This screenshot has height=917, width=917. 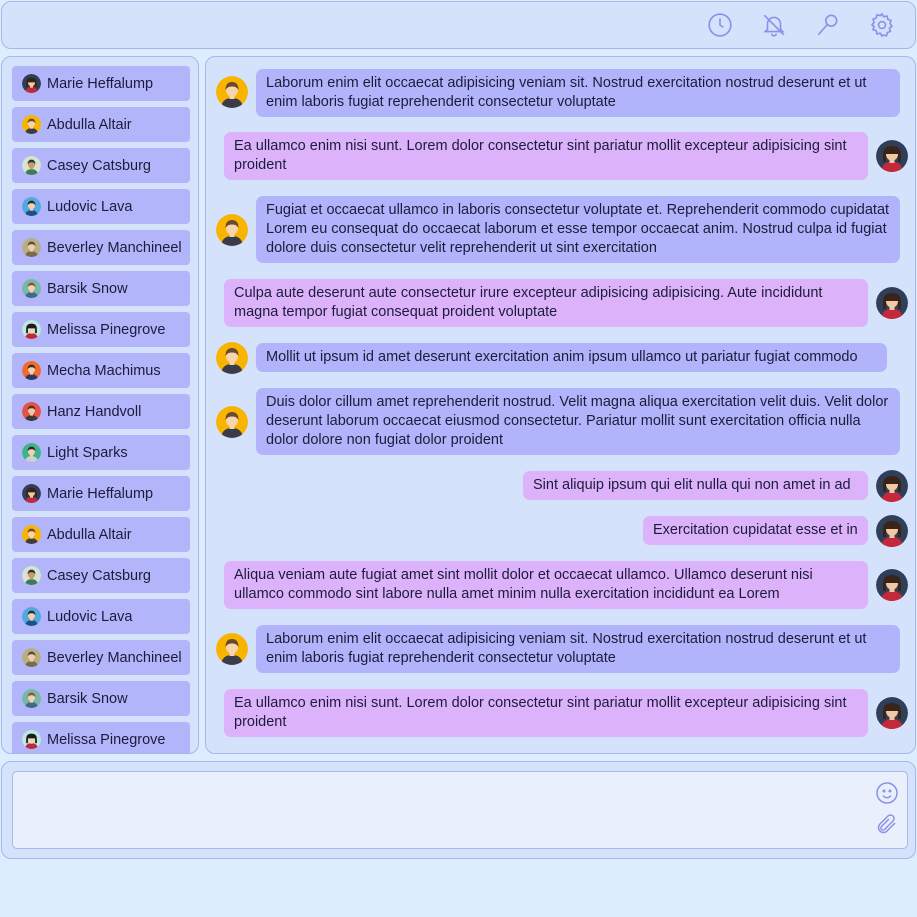 I want to click on contact-name: Mecha Machimus, so click(x=104, y=370).